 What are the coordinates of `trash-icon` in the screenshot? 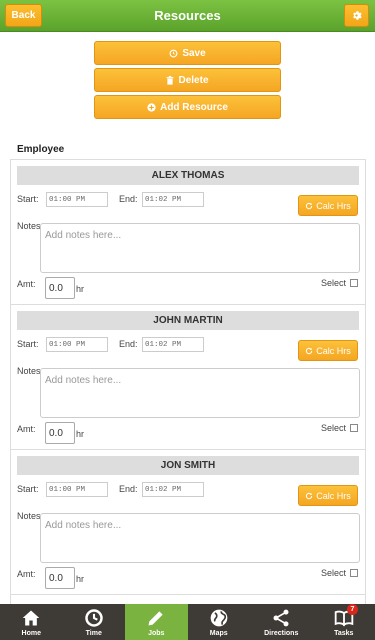 It's located at (170, 80).